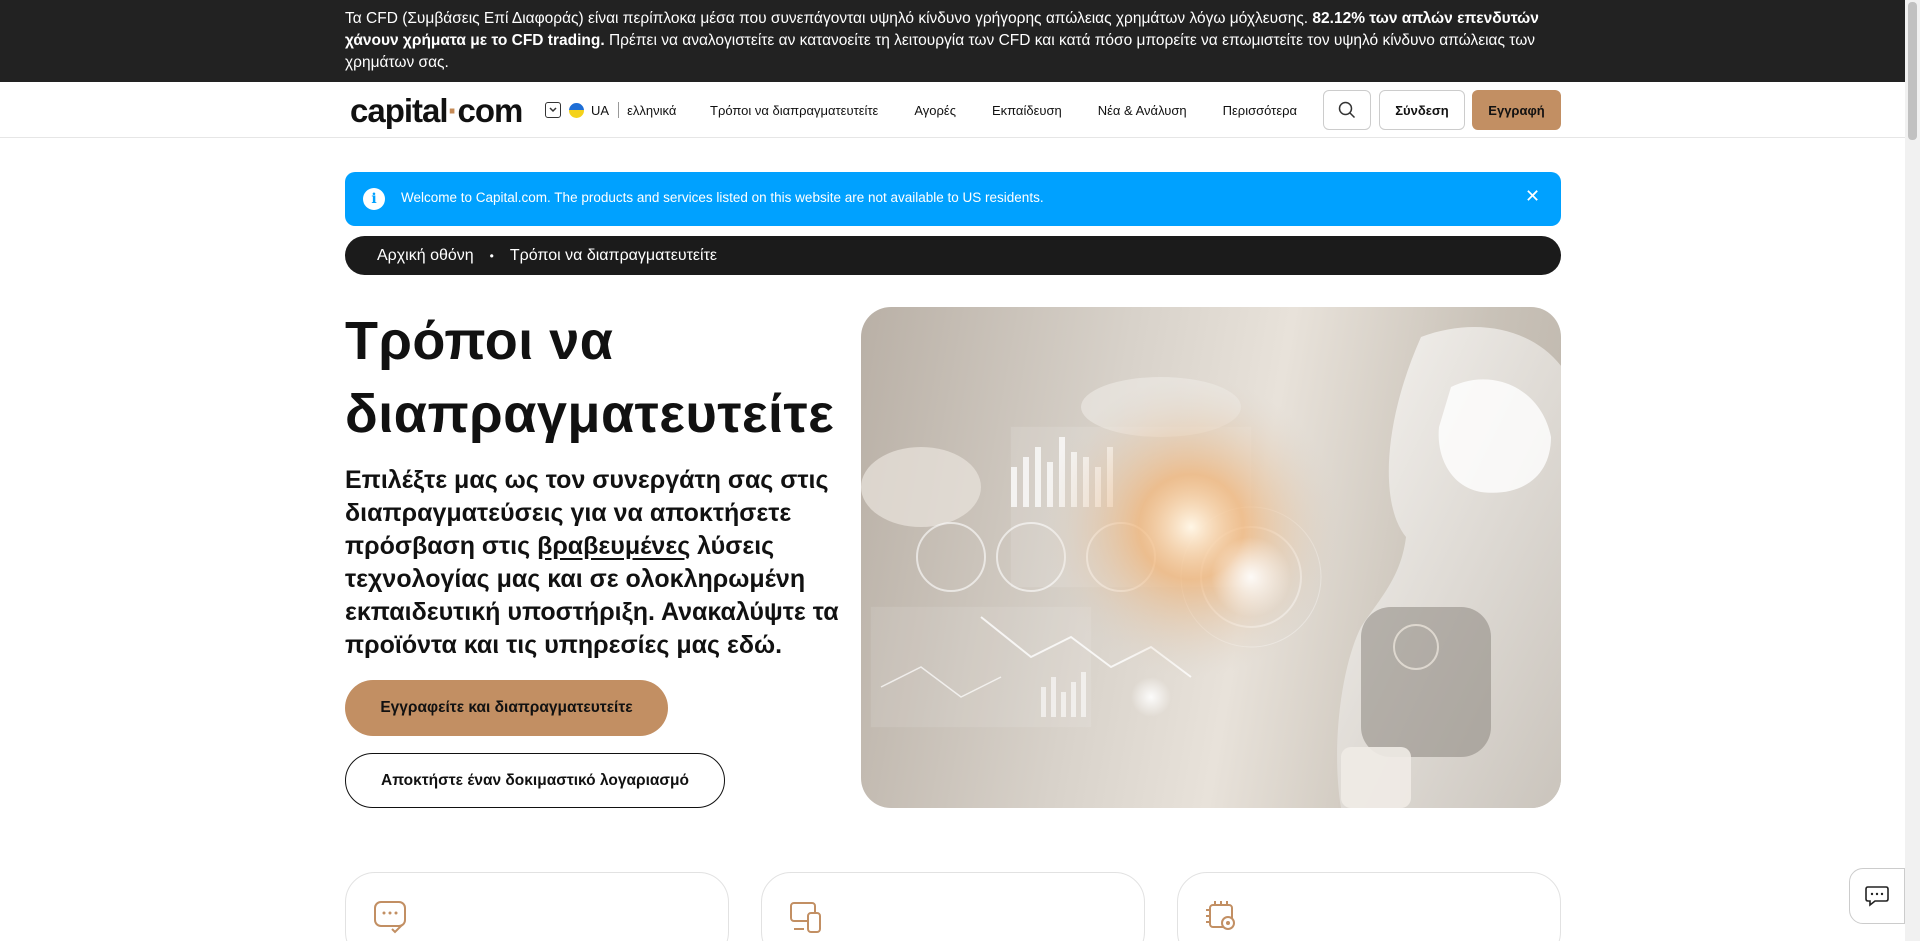  I want to click on signup-trade-button: Εγγραφείτε και διαπραγματευτείτε, so click(506, 708).